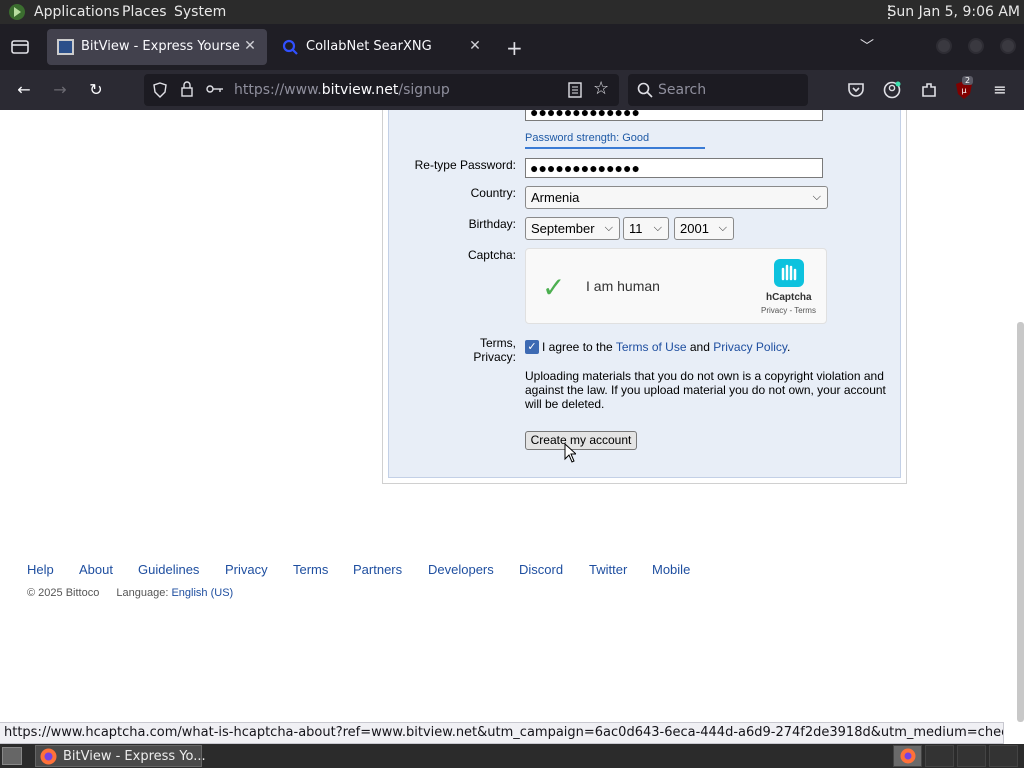  What do you see at coordinates (575, 90) in the screenshot?
I see `reader-view-icon` at bounding box center [575, 90].